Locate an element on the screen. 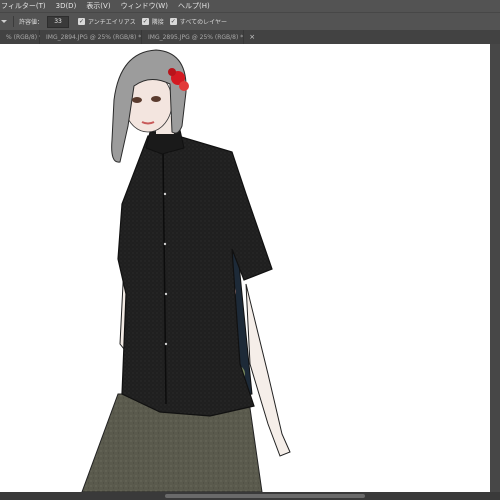 The width and height of the screenshot is (500, 500). antialias-checkbox: ✓ アンチエイリアス is located at coordinates (107, 21).